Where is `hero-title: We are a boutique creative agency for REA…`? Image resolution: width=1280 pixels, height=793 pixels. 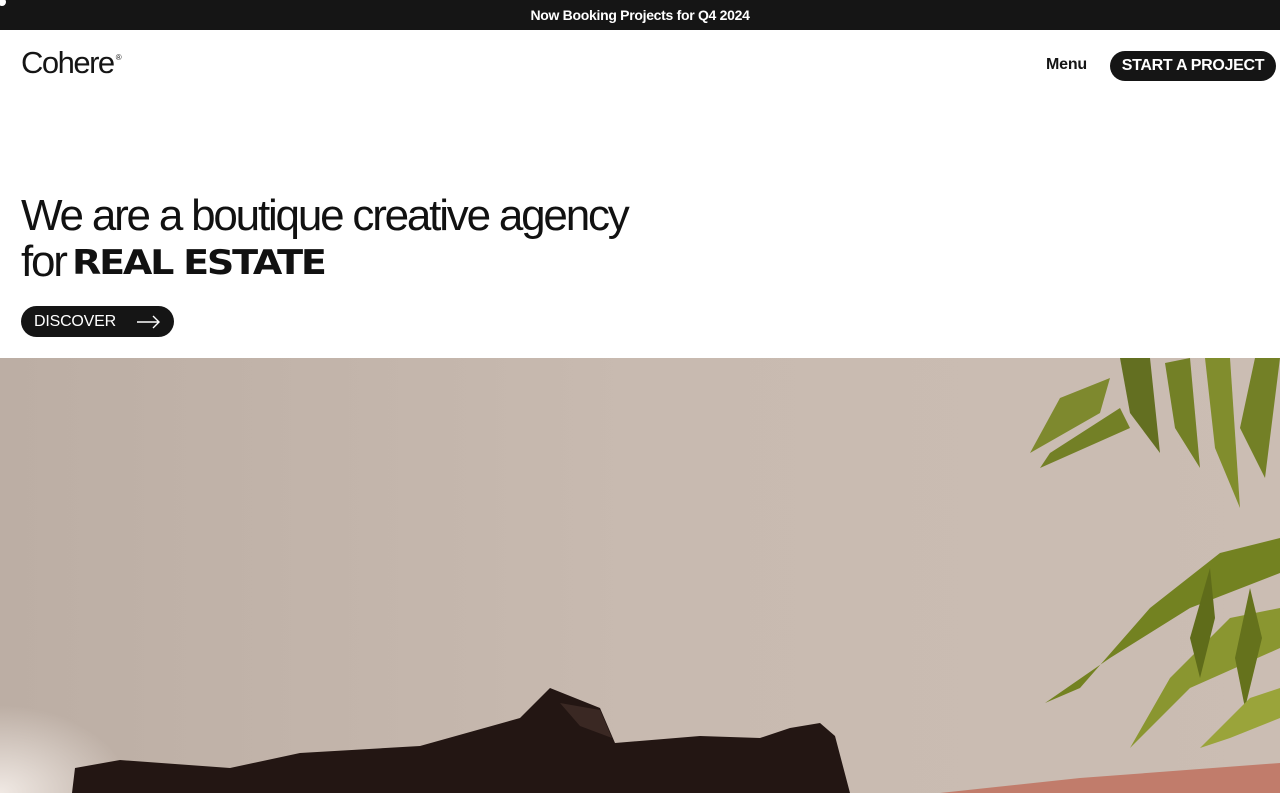
hero-title: We are a boutique creative agency for REA… is located at coordinates (325, 238).